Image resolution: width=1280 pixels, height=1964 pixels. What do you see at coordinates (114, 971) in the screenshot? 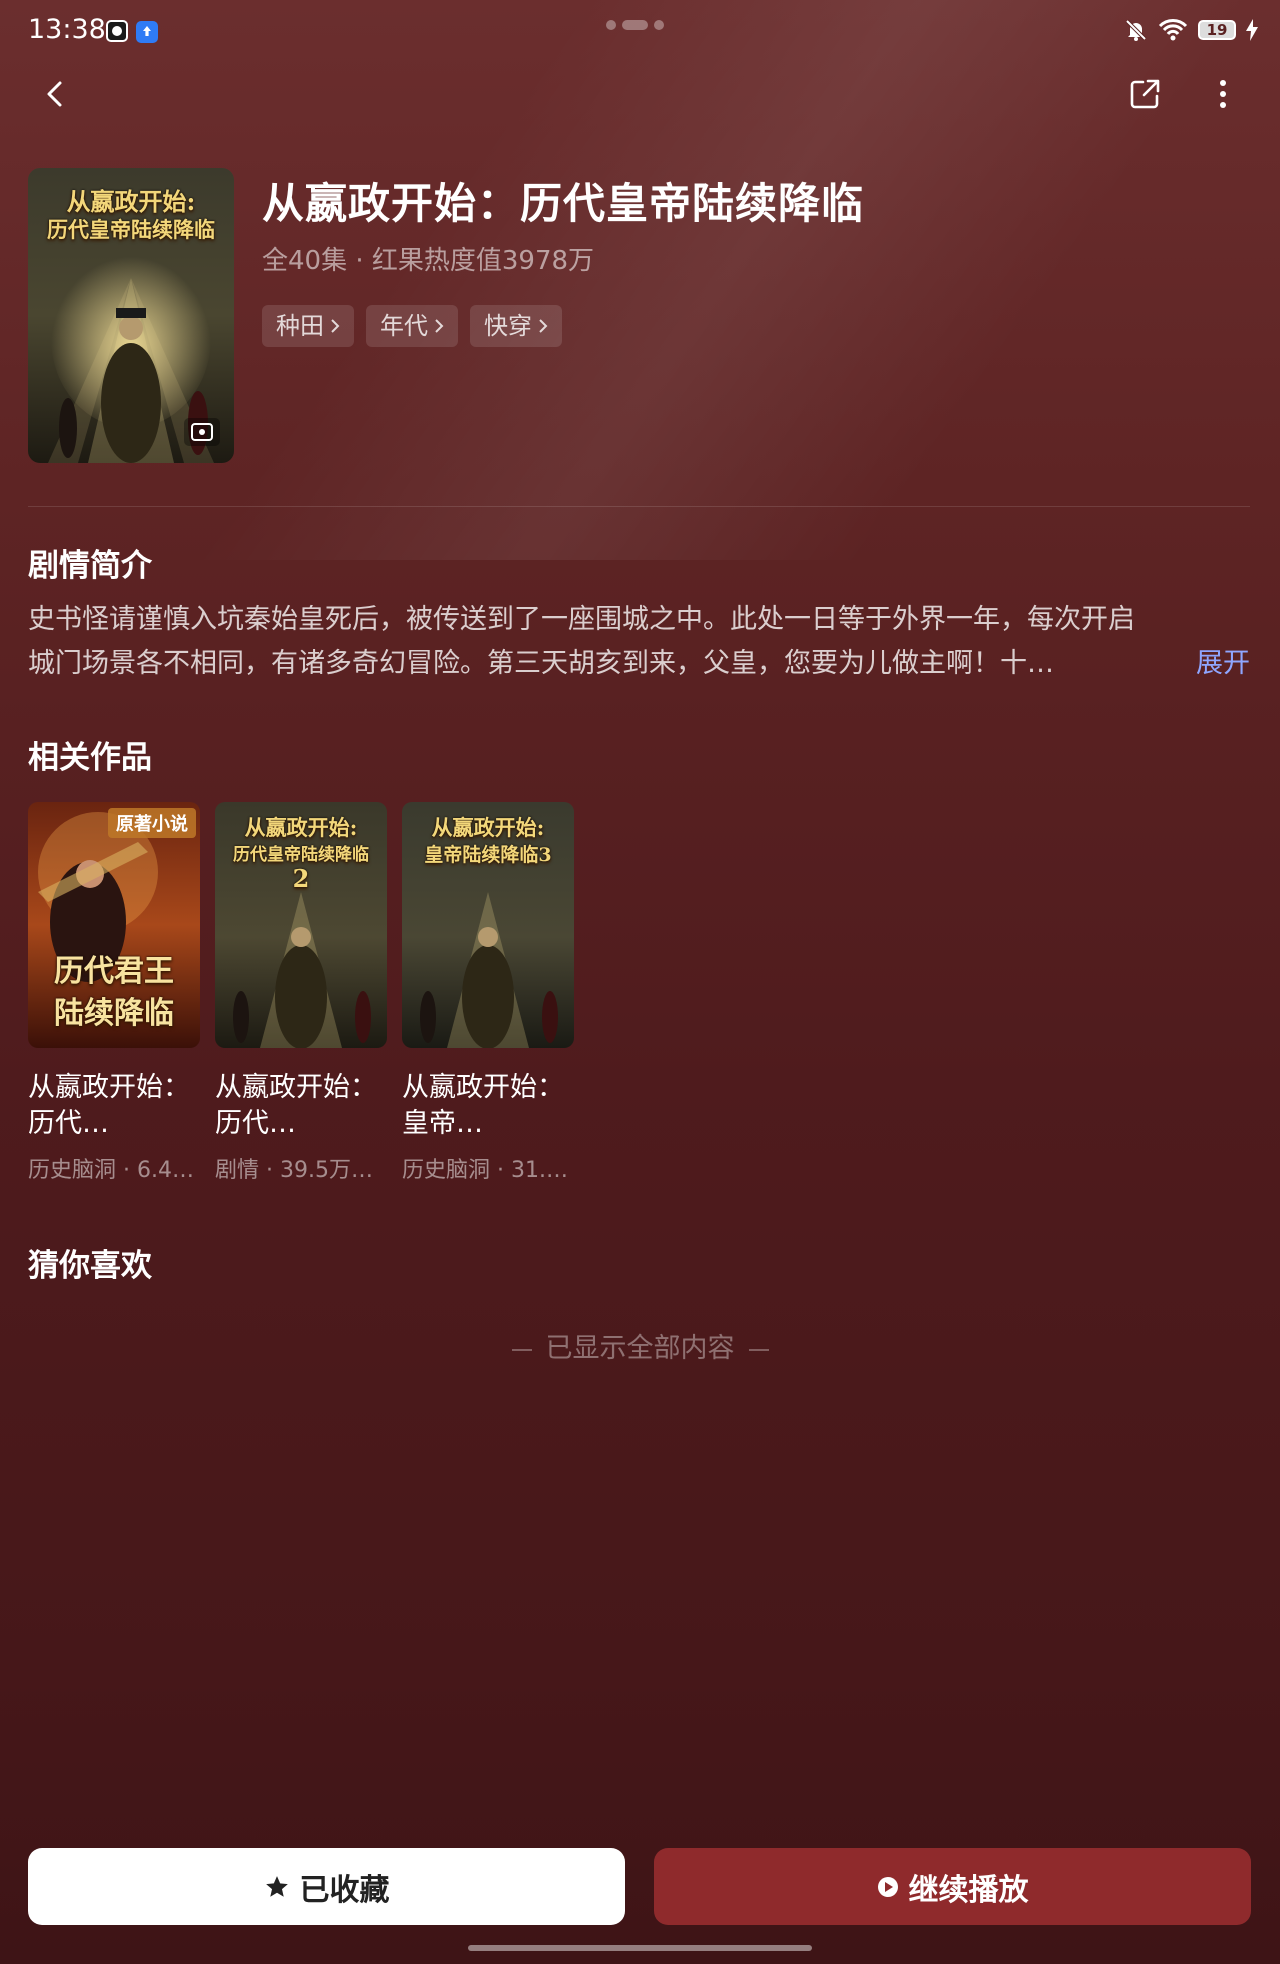
I see `cover-title-line: 历代君王` at bounding box center [114, 971].